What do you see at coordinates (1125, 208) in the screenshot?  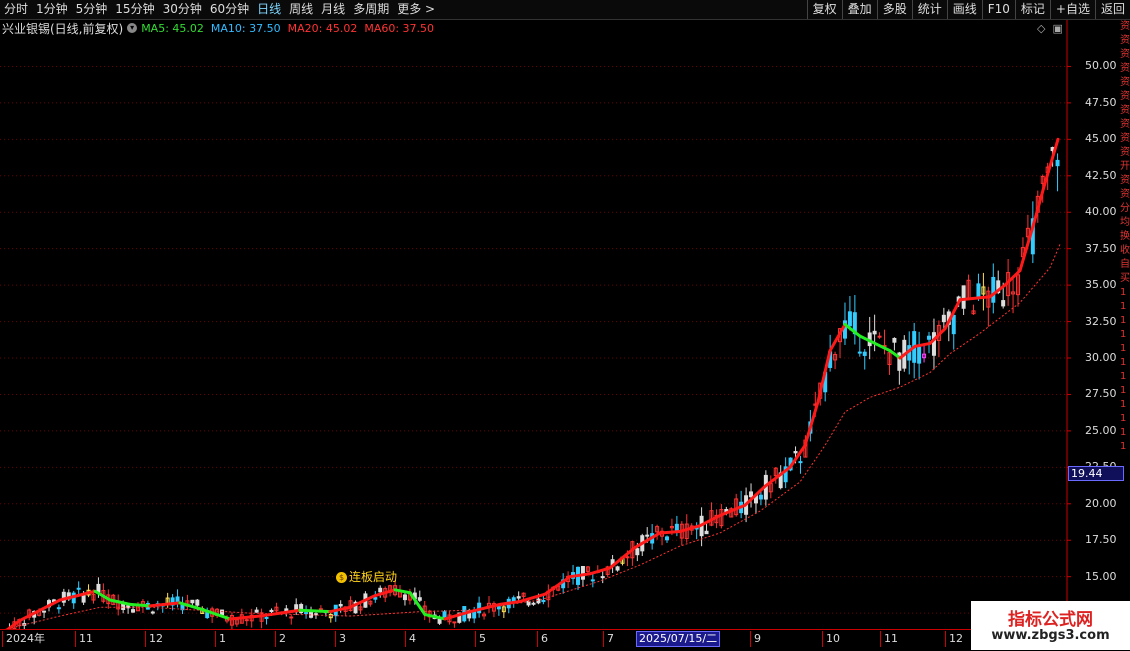 I see `right-strip-char: 分` at bounding box center [1125, 208].